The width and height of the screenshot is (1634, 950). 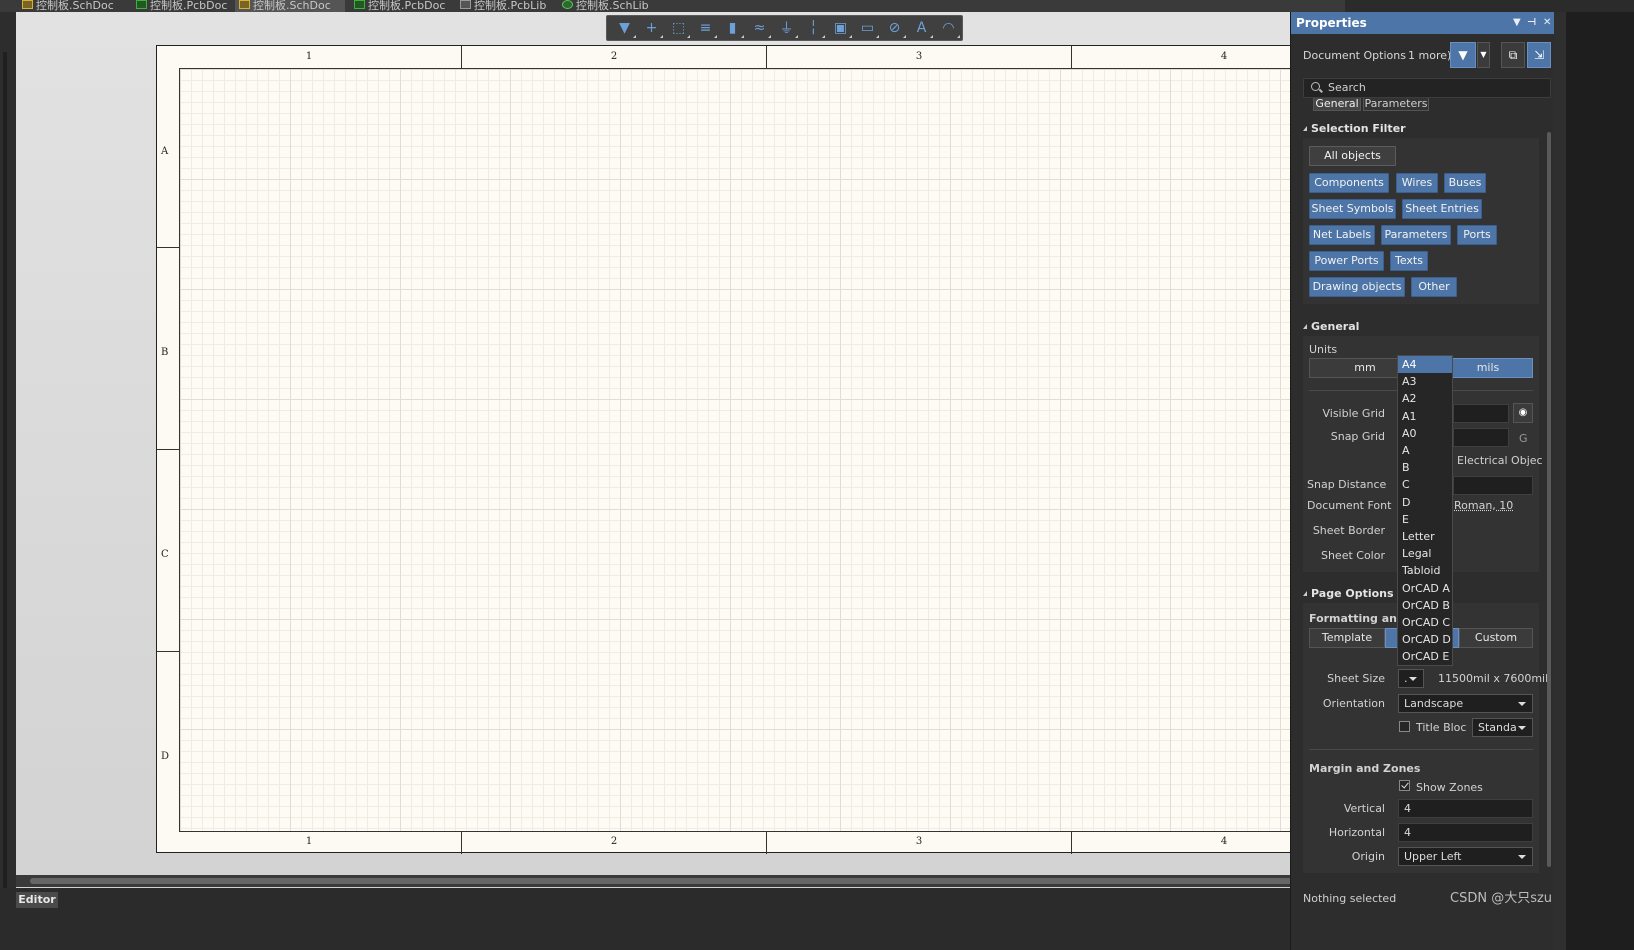 I want to click on sheet-size-option: B, so click(x=1425, y=467).